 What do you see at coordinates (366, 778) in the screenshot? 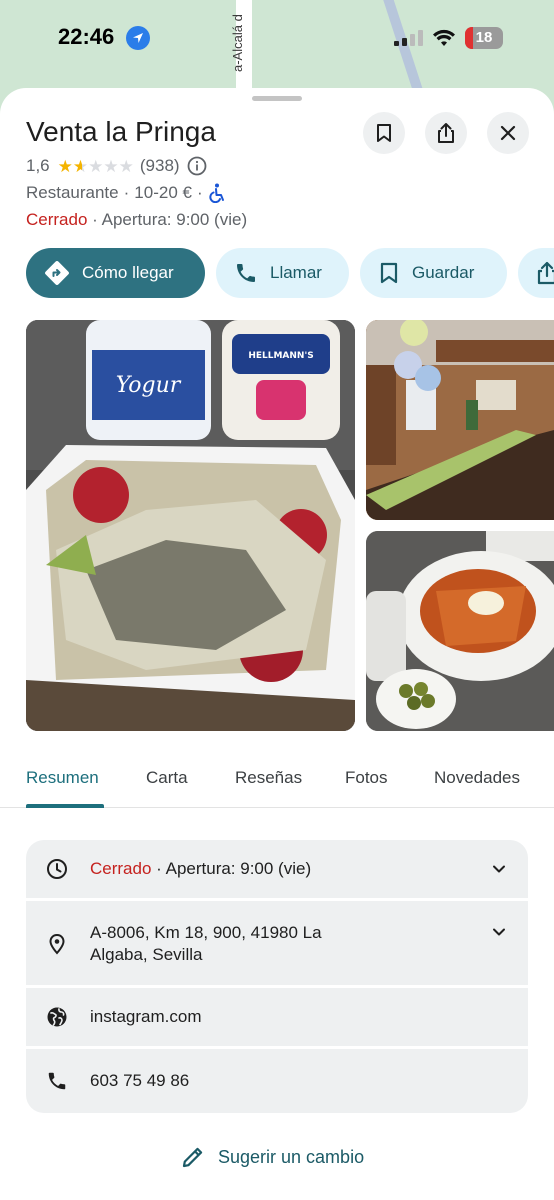
I see `tab-fotos: Fotos` at bounding box center [366, 778].